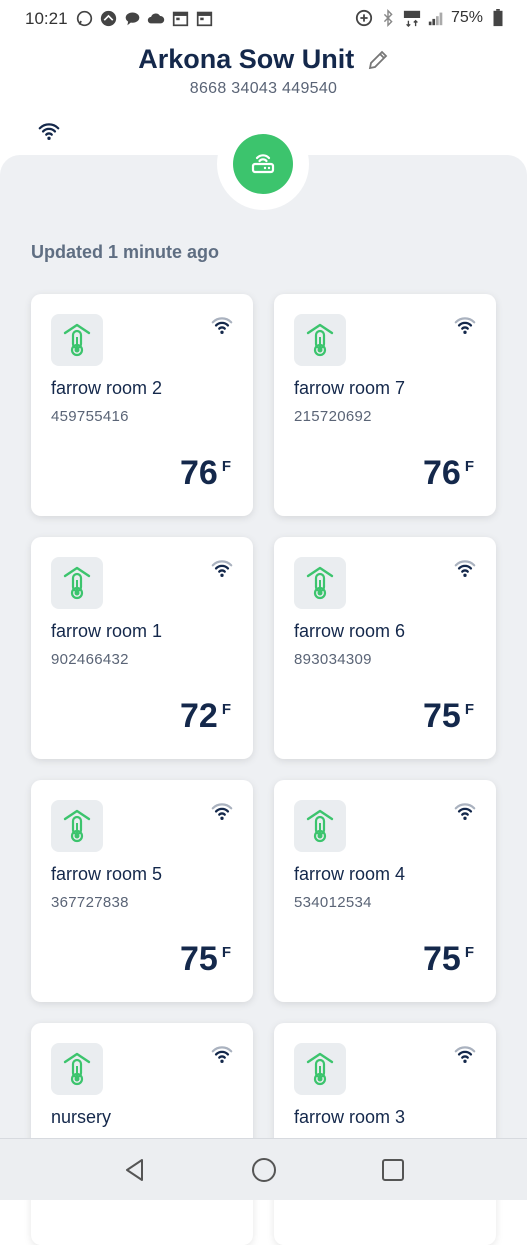 The image size is (527, 1245). What do you see at coordinates (350, 631) in the screenshot?
I see `sensor-name: farrow room 6` at bounding box center [350, 631].